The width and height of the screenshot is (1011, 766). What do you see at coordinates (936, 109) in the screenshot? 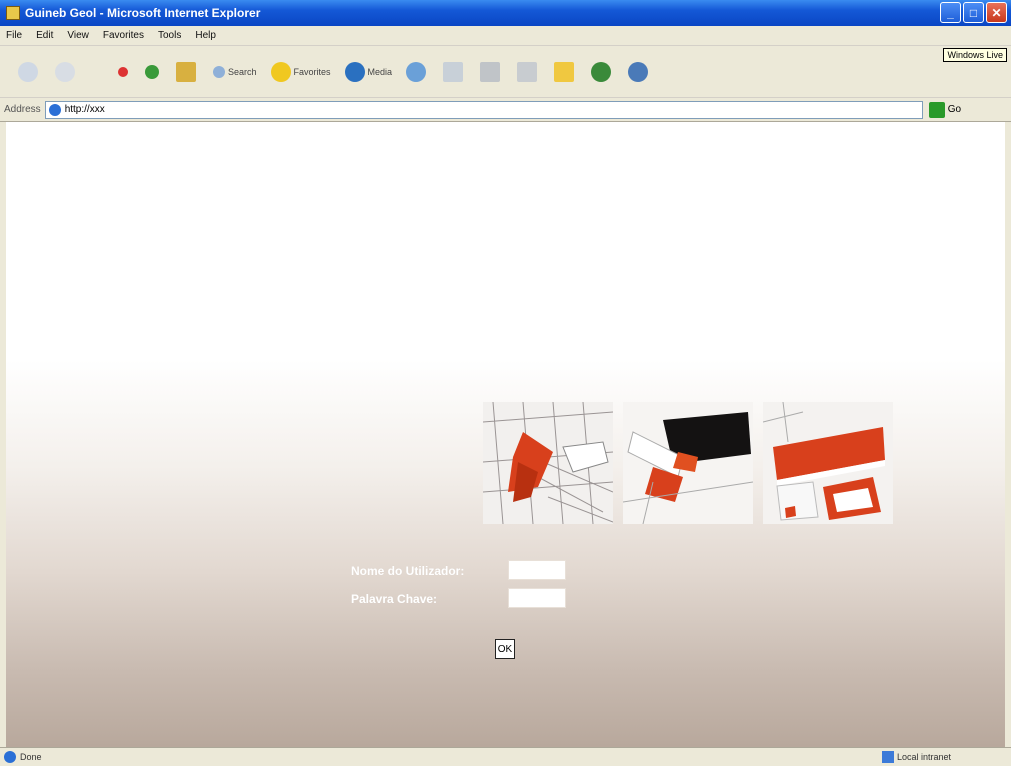
I see `go-arrow-icon` at bounding box center [936, 109].